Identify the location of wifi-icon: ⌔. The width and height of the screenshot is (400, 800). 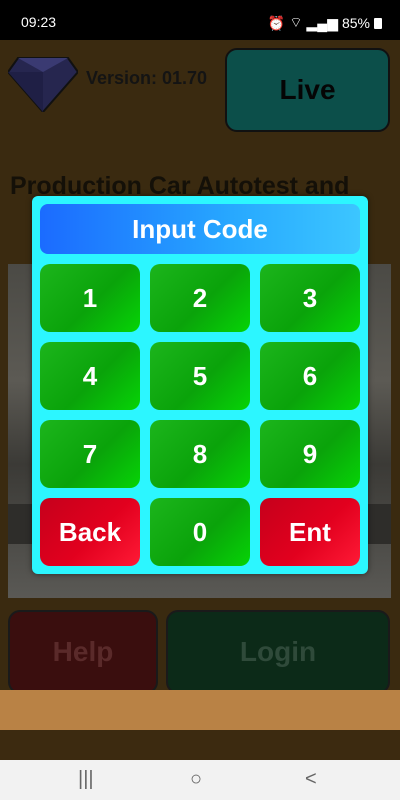
(296, 22).